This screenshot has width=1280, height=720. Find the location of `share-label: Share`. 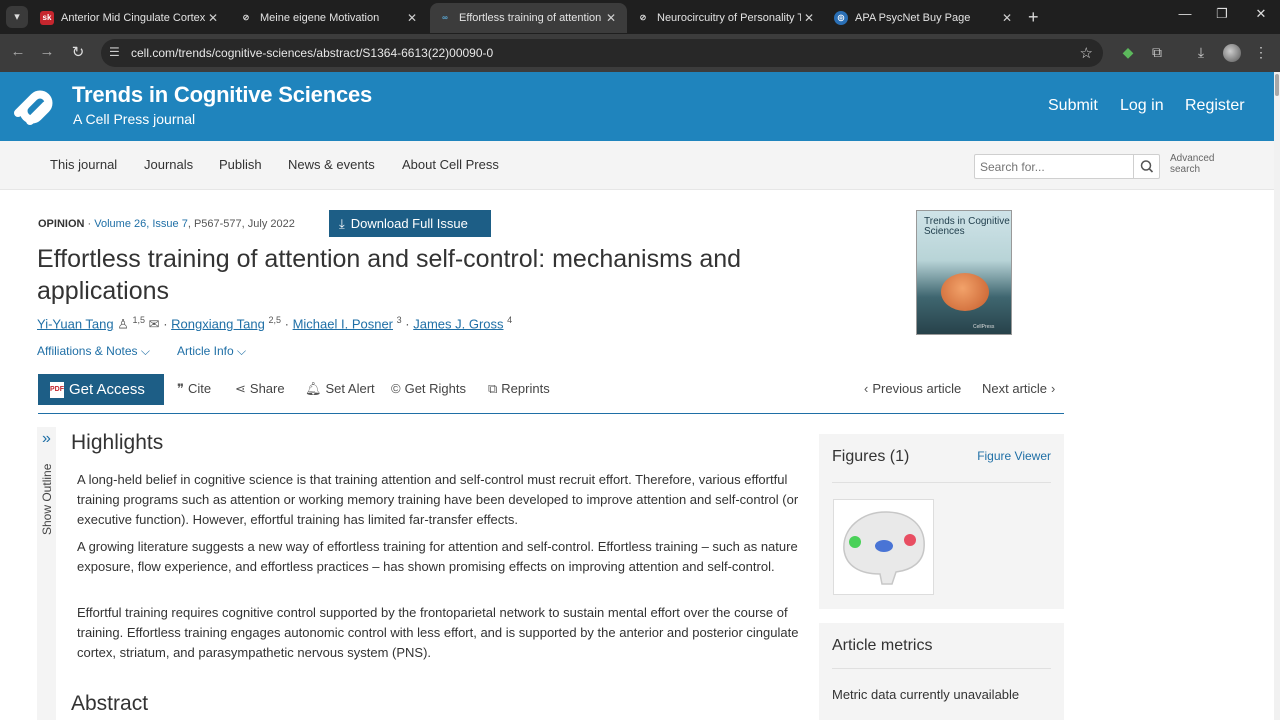

share-label: Share is located at coordinates (267, 388).